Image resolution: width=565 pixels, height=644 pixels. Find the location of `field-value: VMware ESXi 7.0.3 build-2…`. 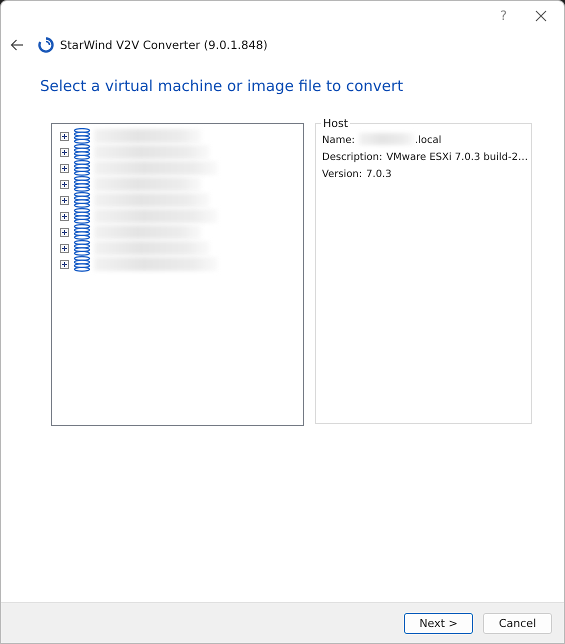

field-value: VMware ESXi 7.0.3 build-2… is located at coordinates (457, 158).